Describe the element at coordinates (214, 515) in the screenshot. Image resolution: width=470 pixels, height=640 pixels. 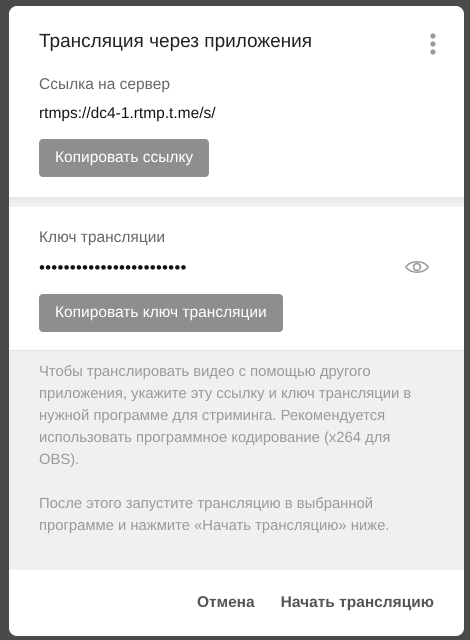
I see `info-text: После этого запустите трансляцию в выбранной программе и нажмите «Начать трансляцию» ниже.` at that location.